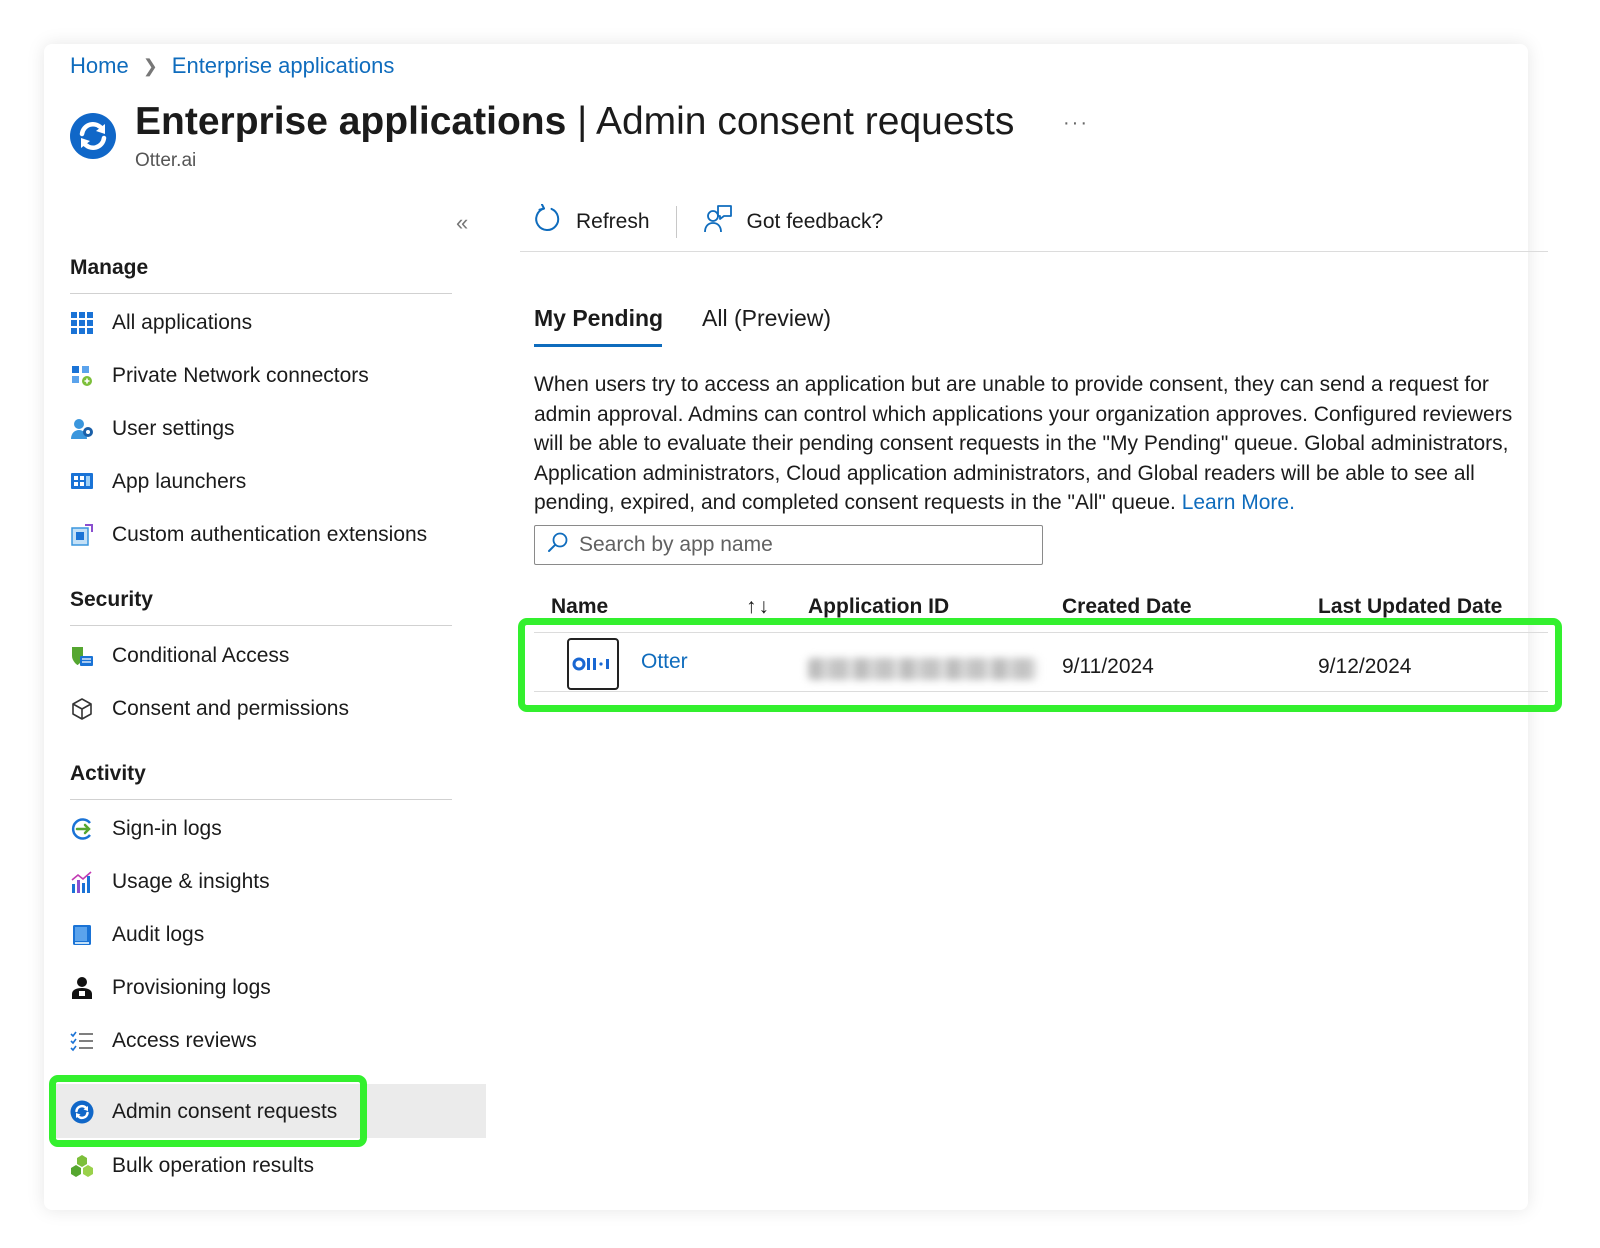 The image size is (1600, 1248). Describe the element at coordinates (82, 1166) in the screenshot. I see `bulk-operations-icon` at that location.